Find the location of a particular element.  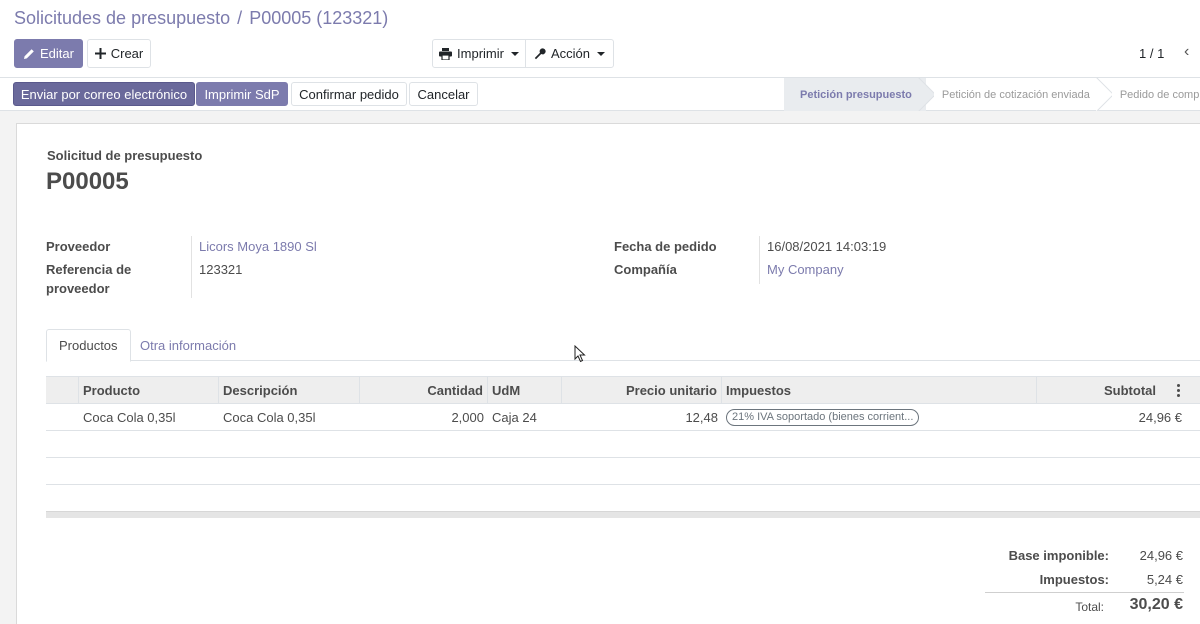

stage-purchase-order: Pedido de compra is located at coordinates (1152, 94).